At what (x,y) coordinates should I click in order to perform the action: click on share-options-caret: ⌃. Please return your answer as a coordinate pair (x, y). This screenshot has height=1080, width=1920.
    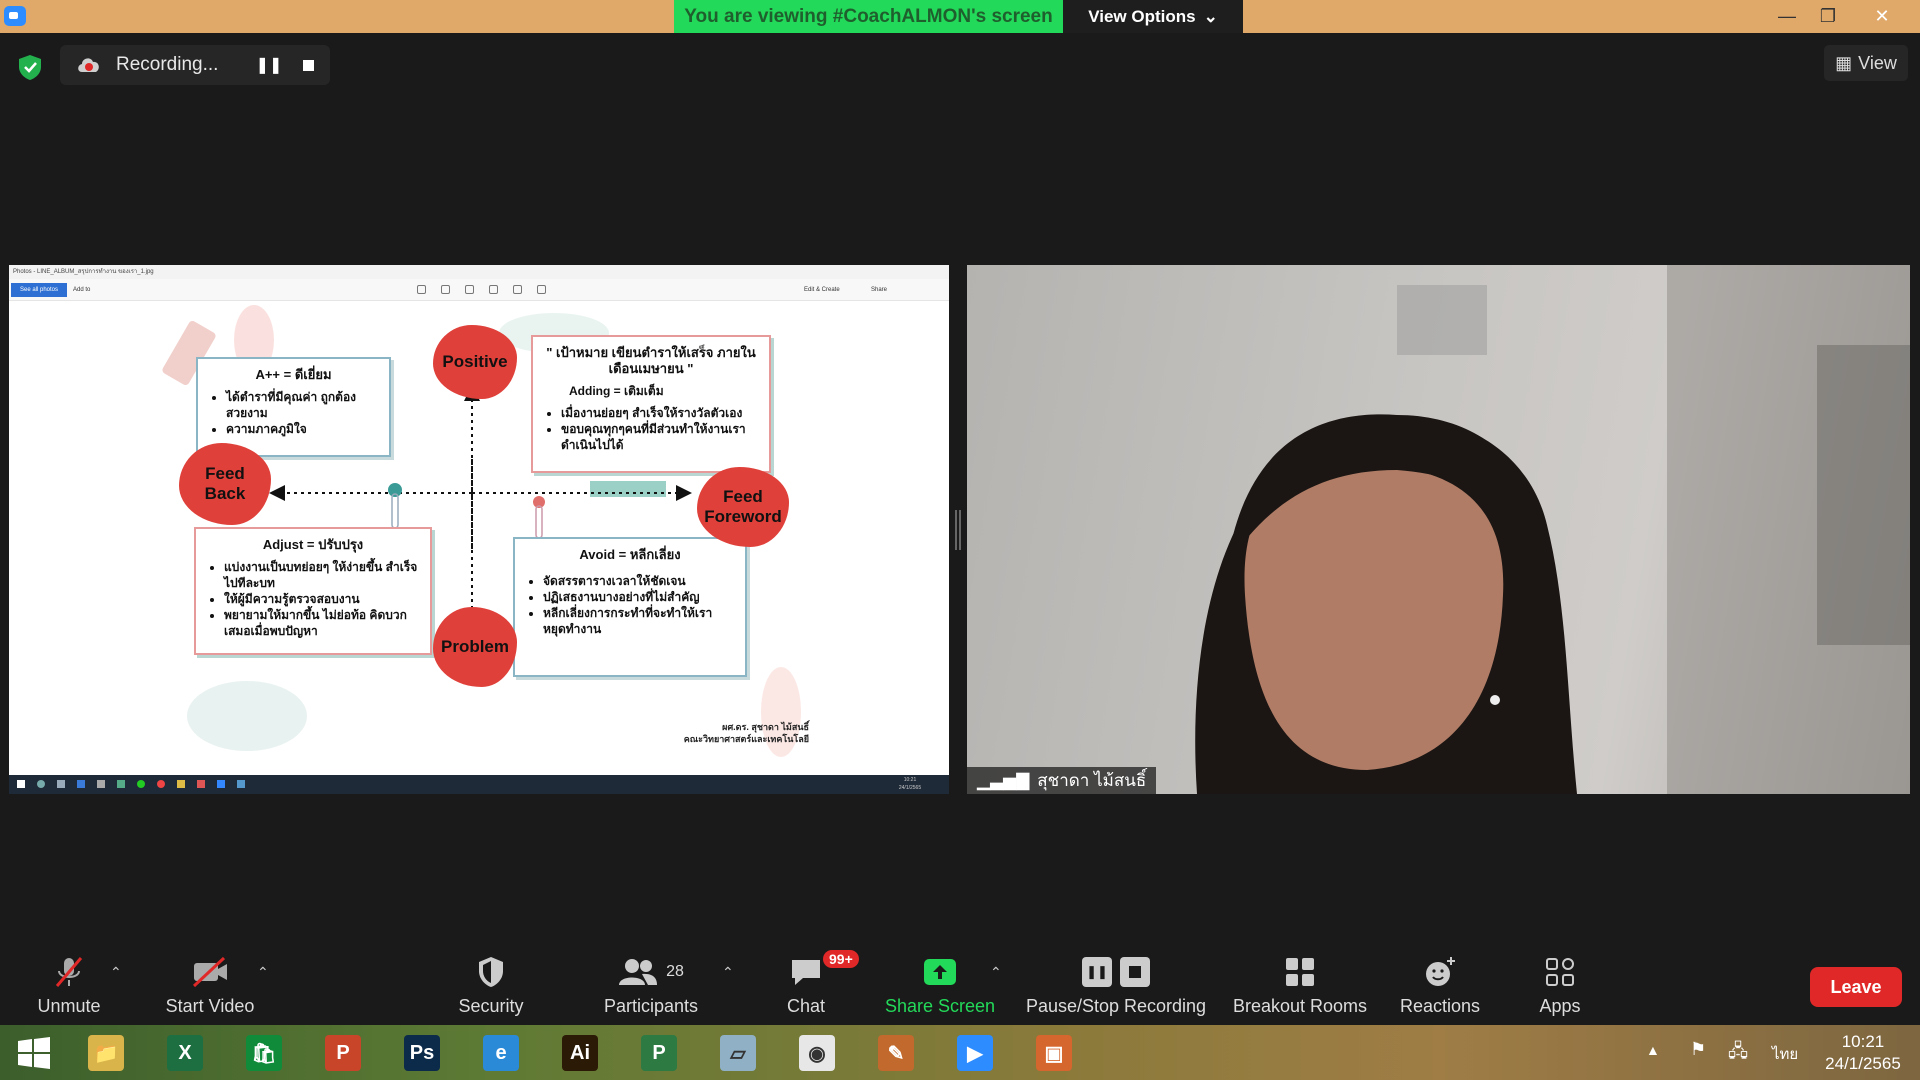
    Looking at the image, I should click on (996, 972).